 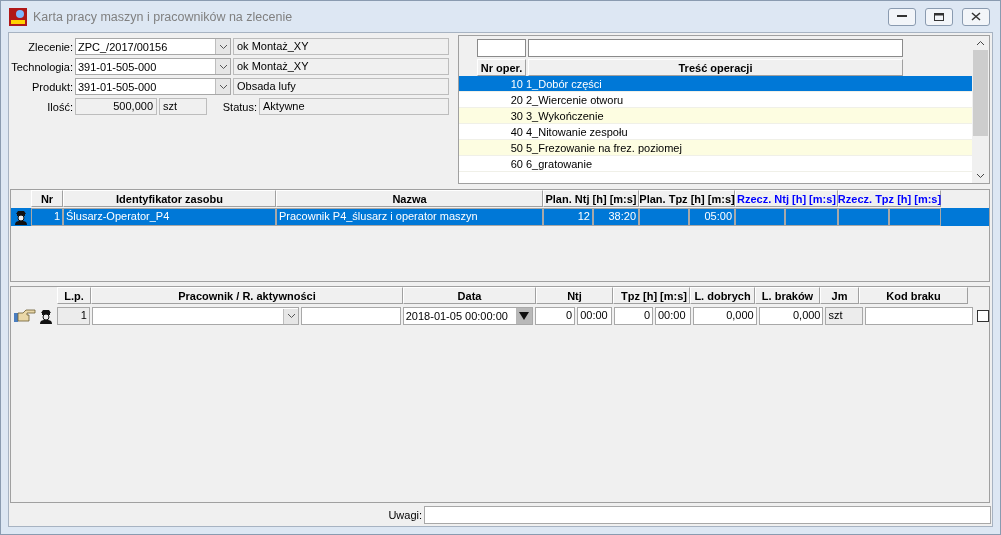 What do you see at coordinates (568, 217) in the screenshot?
I see `table-cell: 12` at bounding box center [568, 217].